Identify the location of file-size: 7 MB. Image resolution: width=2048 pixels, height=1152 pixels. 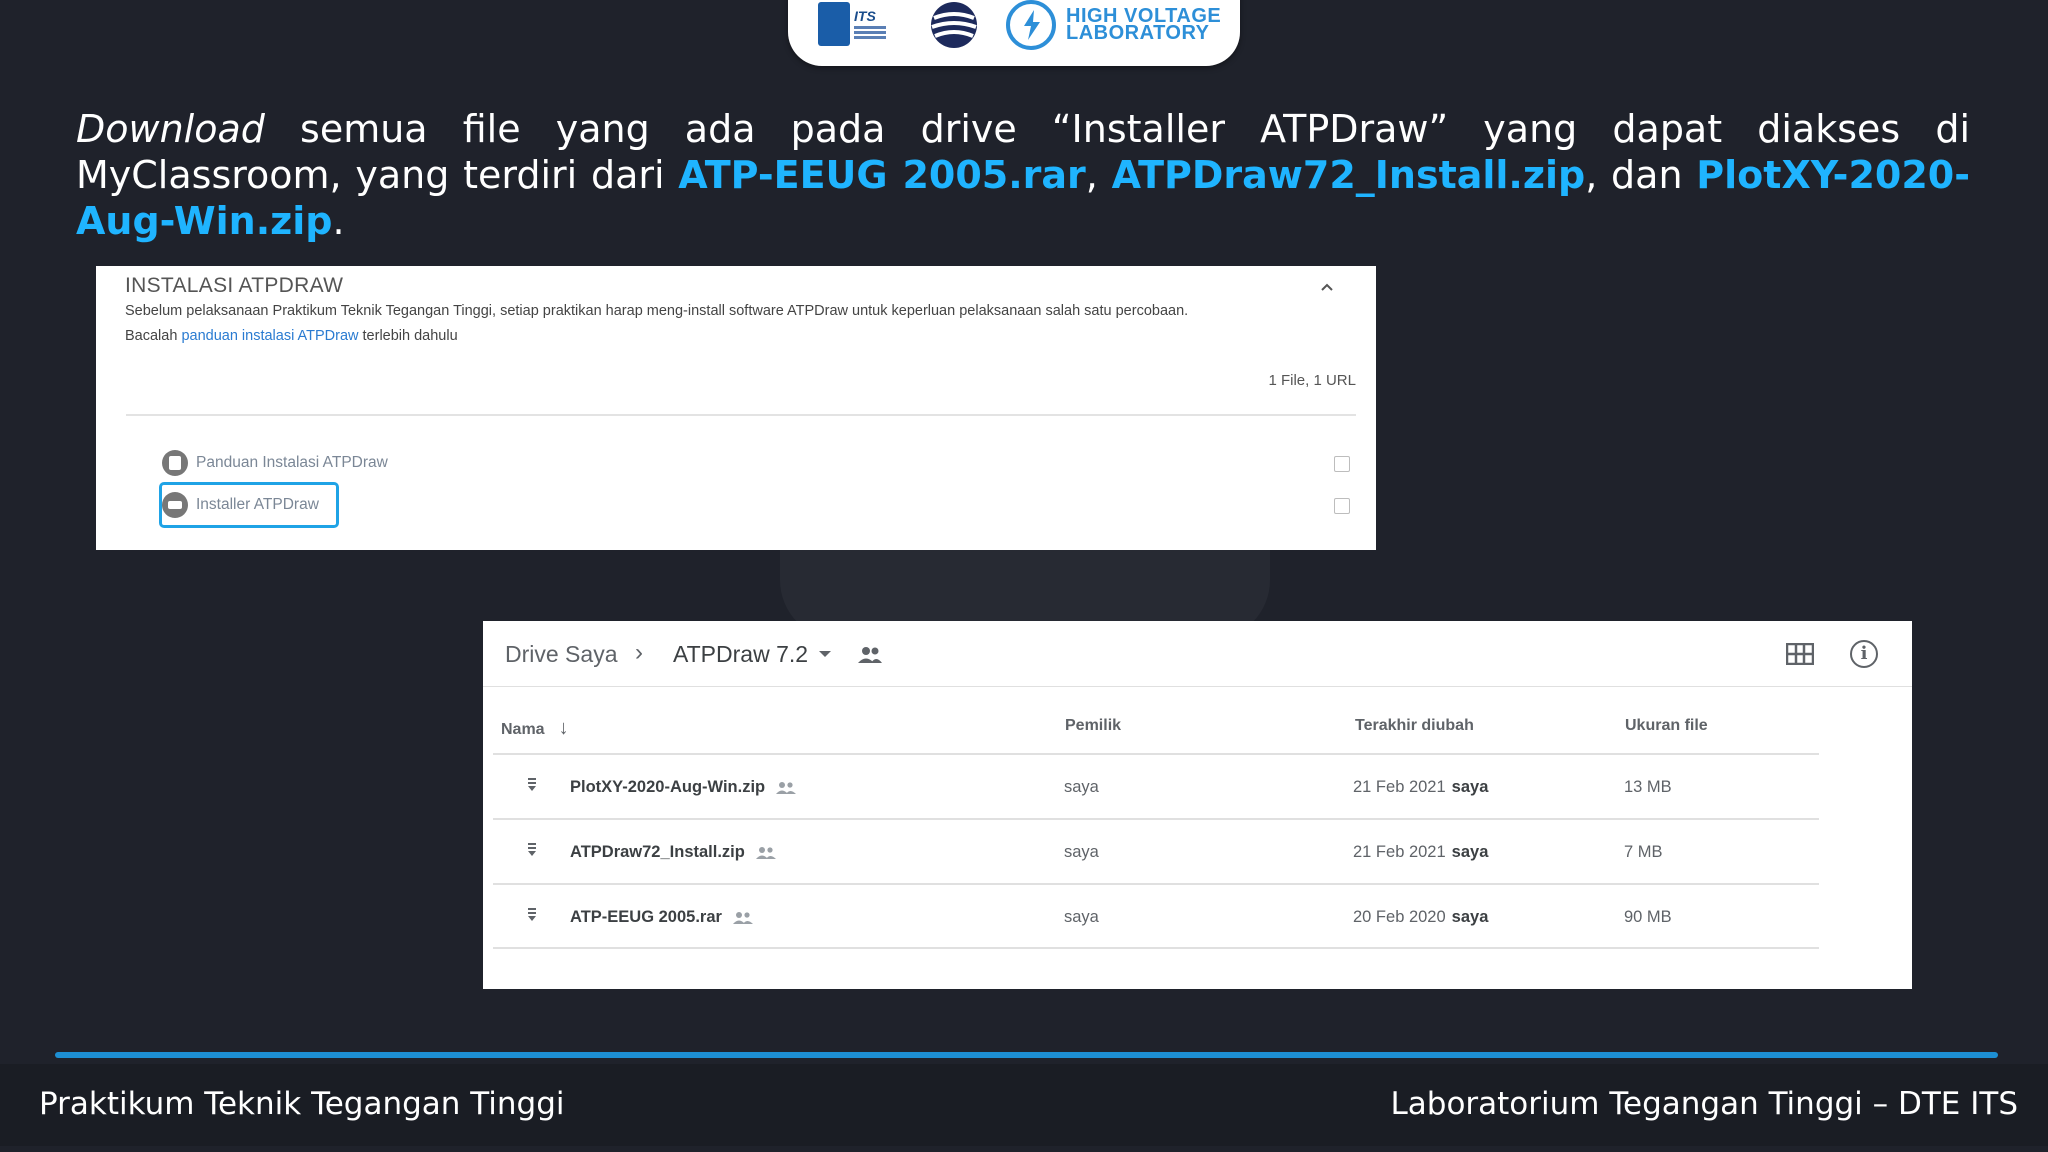
(1643, 852).